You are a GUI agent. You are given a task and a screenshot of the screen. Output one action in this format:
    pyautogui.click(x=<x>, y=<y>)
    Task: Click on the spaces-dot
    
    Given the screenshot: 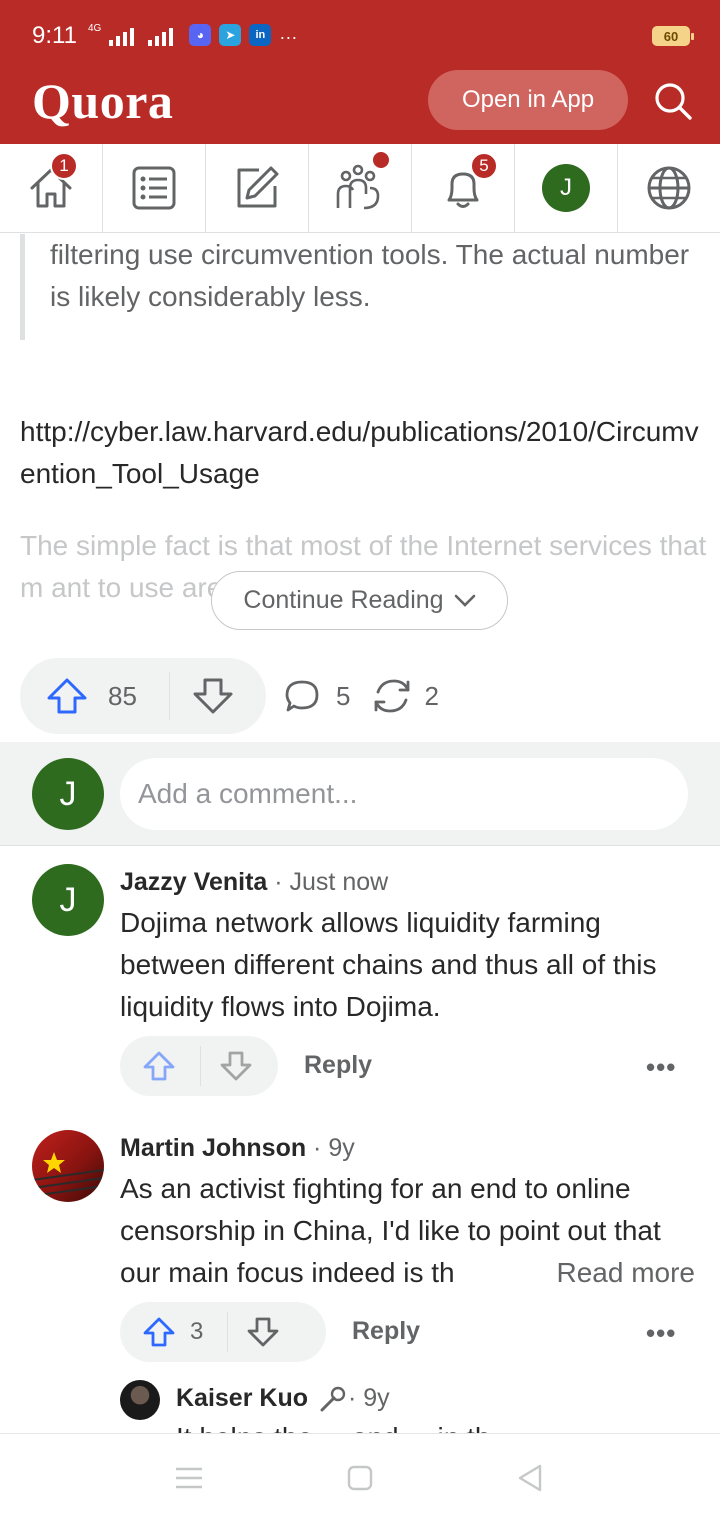 What is the action you would take?
    pyautogui.click(x=381, y=160)
    